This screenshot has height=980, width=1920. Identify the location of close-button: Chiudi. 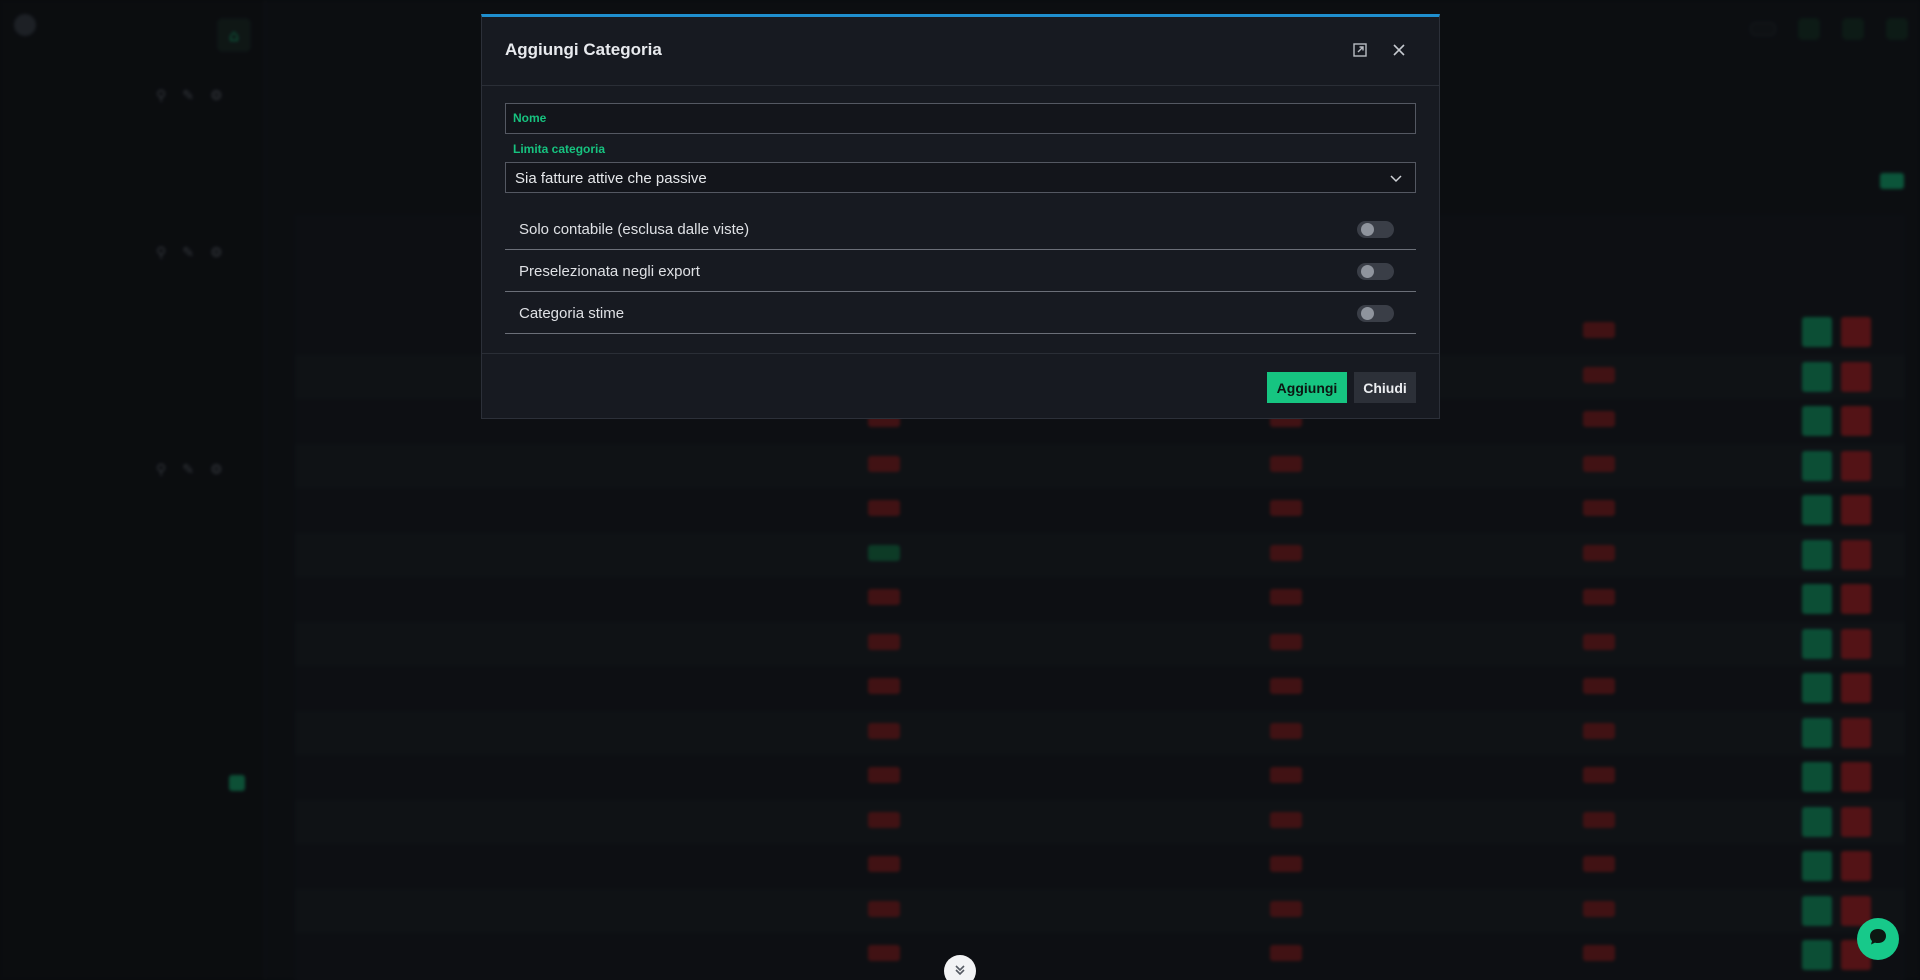
(1385, 387).